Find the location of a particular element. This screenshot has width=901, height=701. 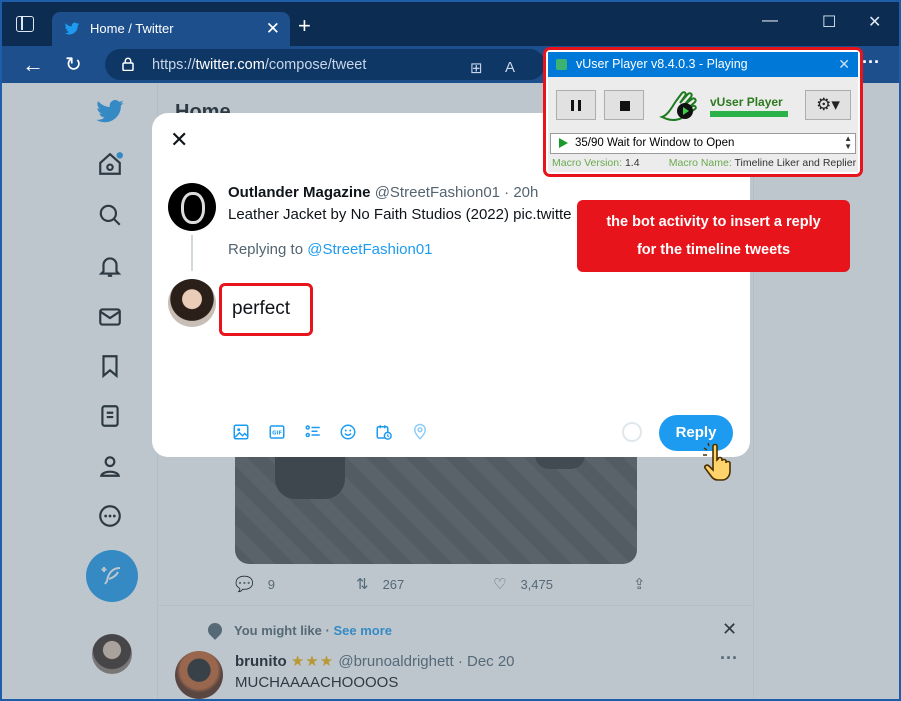

pause-icon is located at coordinates (572, 105).